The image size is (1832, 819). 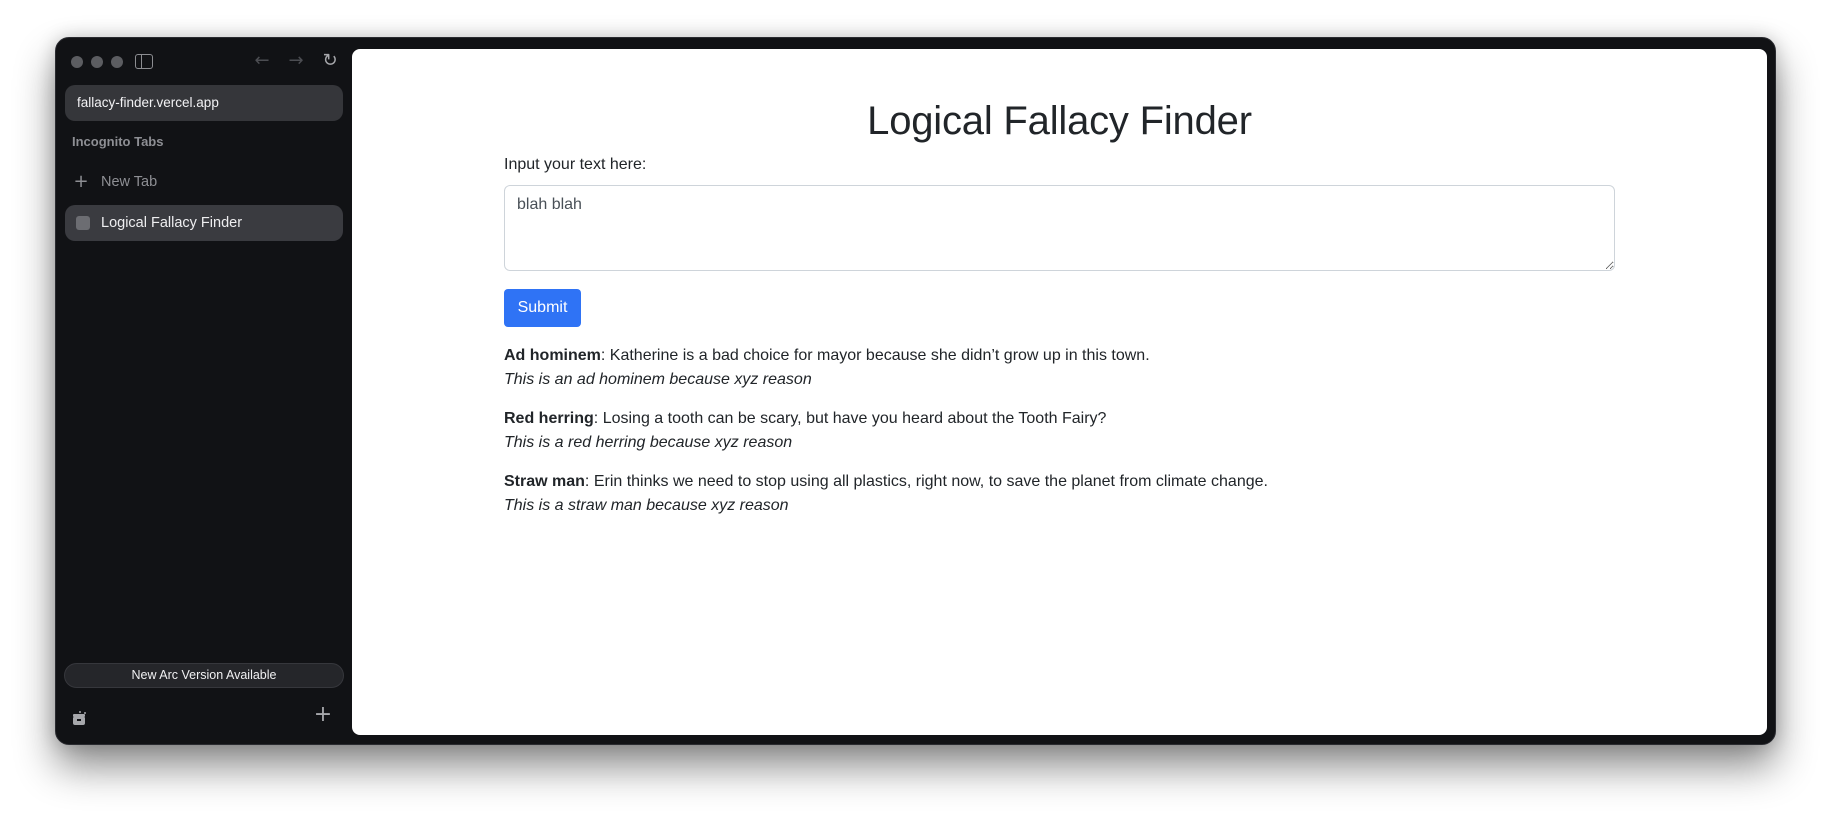 I want to click on tab-label: Logical Fallacy Finder, so click(x=172, y=223).